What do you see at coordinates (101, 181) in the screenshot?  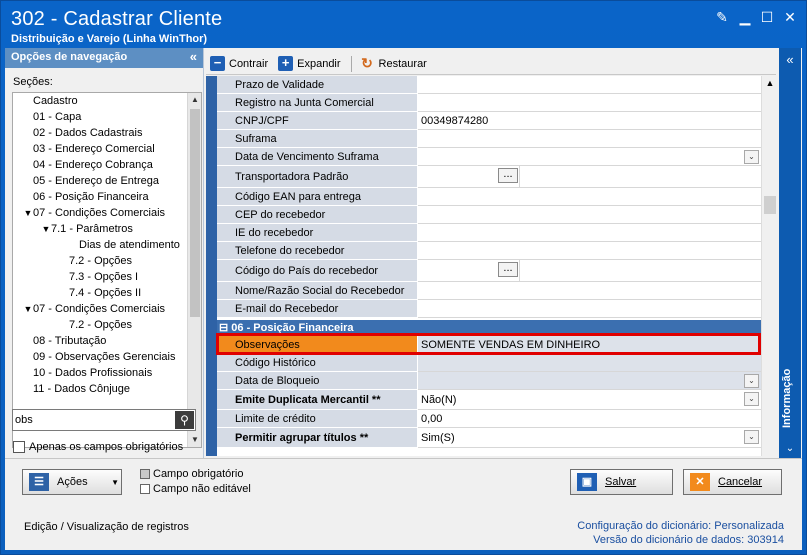 I see `tree-item: 05 - Endereço de Entrega` at bounding box center [101, 181].